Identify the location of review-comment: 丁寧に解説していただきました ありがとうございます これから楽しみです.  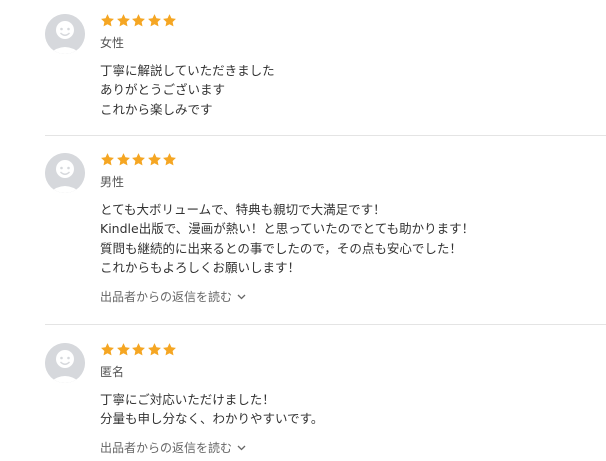
(187, 90).